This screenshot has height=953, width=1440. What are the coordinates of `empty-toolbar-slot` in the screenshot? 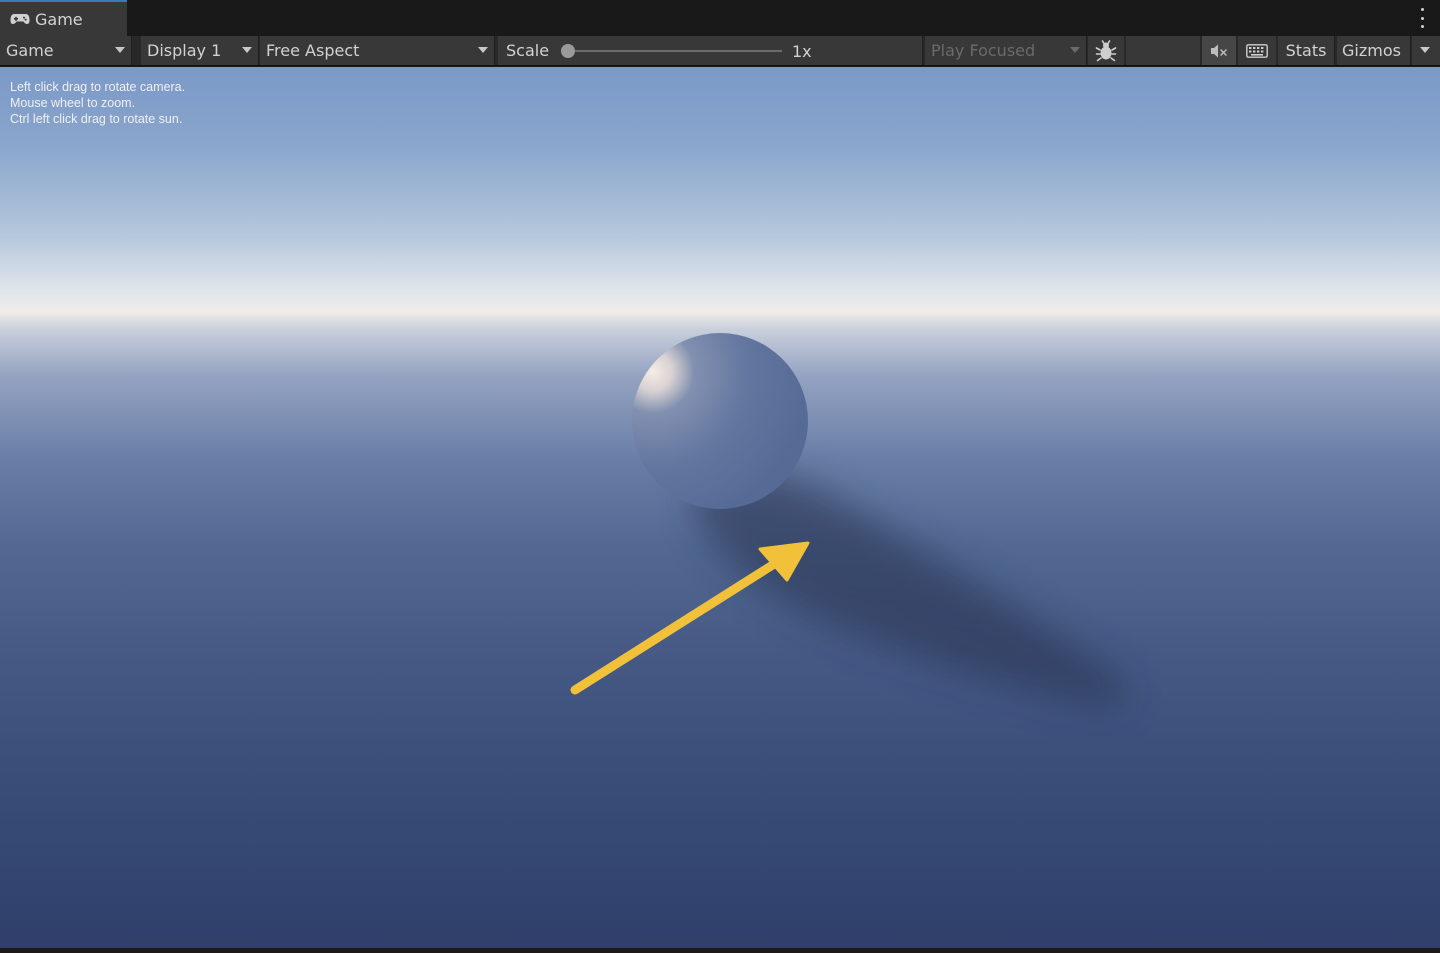 It's located at (1163, 50).